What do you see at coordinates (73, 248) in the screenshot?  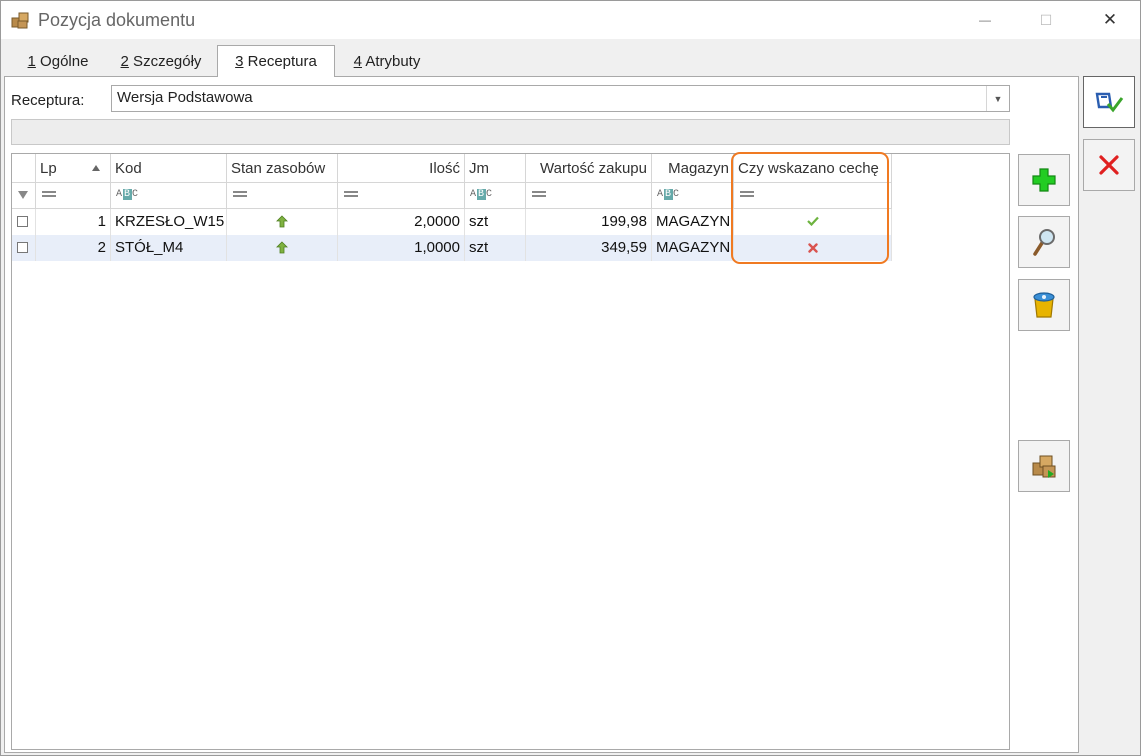 I see `cell-lp: 2` at bounding box center [73, 248].